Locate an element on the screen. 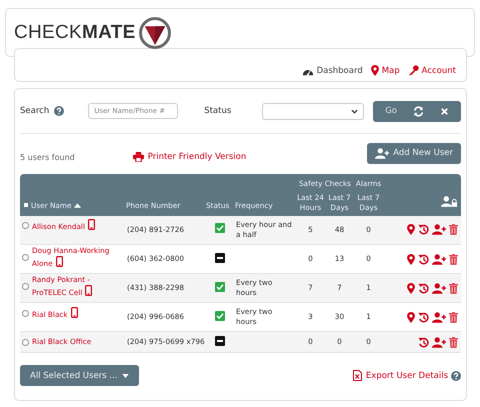 Image resolution: width=480 pixels, height=407 pixels. status-label: Status is located at coordinates (218, 111).